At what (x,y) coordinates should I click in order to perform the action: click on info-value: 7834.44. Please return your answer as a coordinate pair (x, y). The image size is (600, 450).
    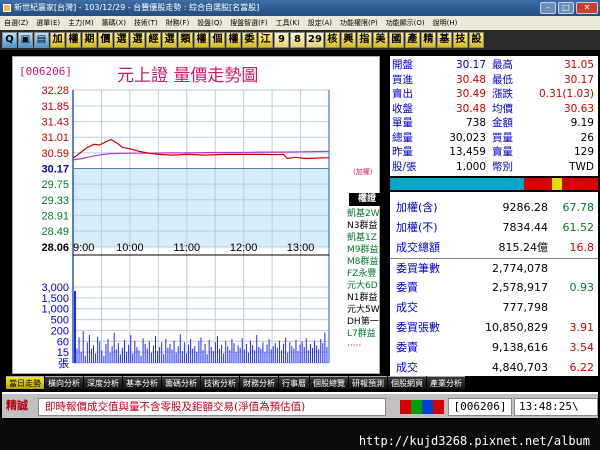
    Looking at the image, I should click on (525, 227).